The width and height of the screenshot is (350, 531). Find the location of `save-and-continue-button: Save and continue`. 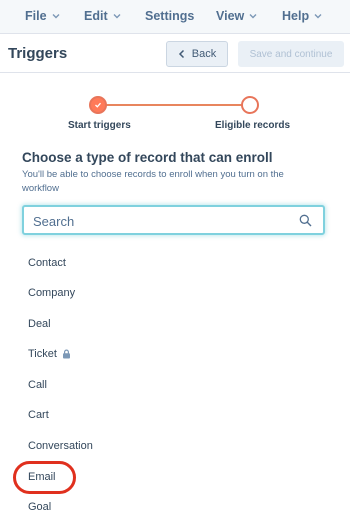

save-and-continue-button: Save and continue is located at coordinates (291, 54).